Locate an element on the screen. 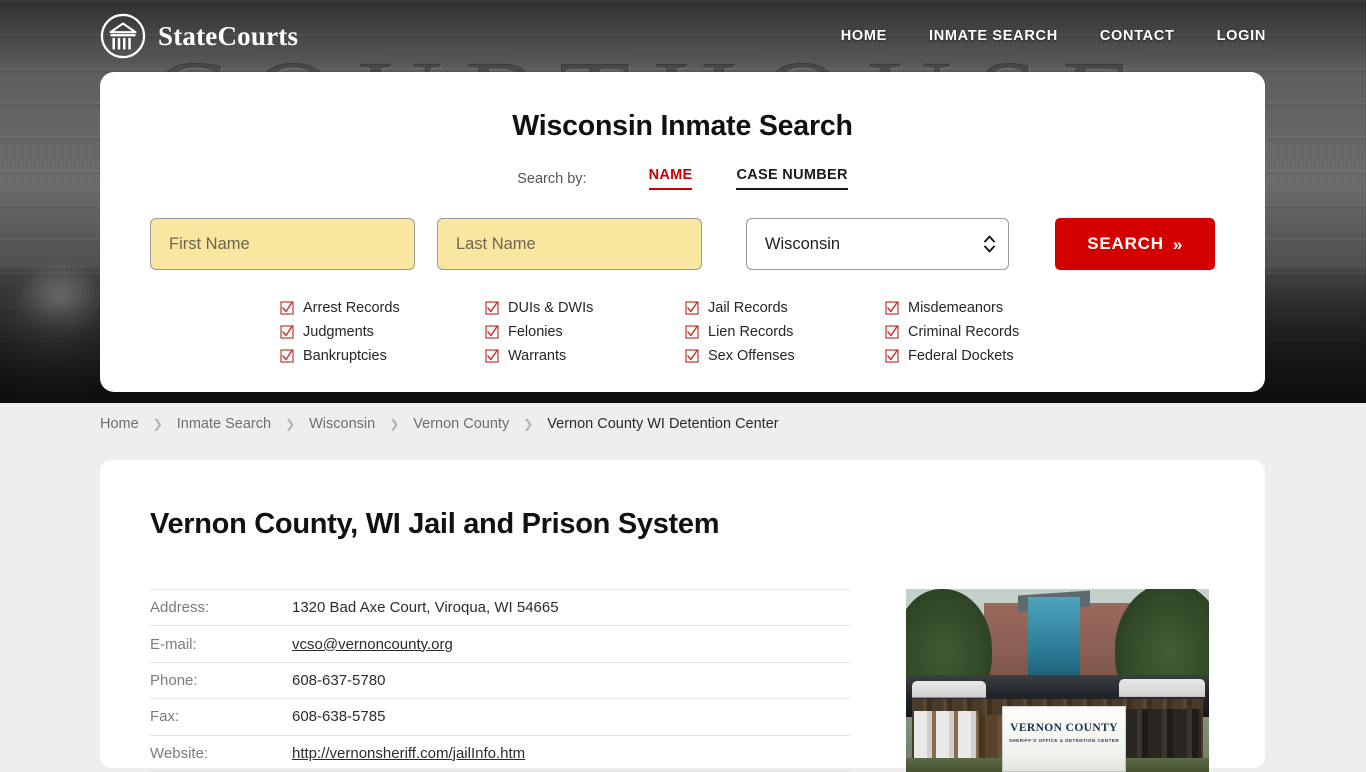  detail-label: Phone: is located at coordinates (221, 681).